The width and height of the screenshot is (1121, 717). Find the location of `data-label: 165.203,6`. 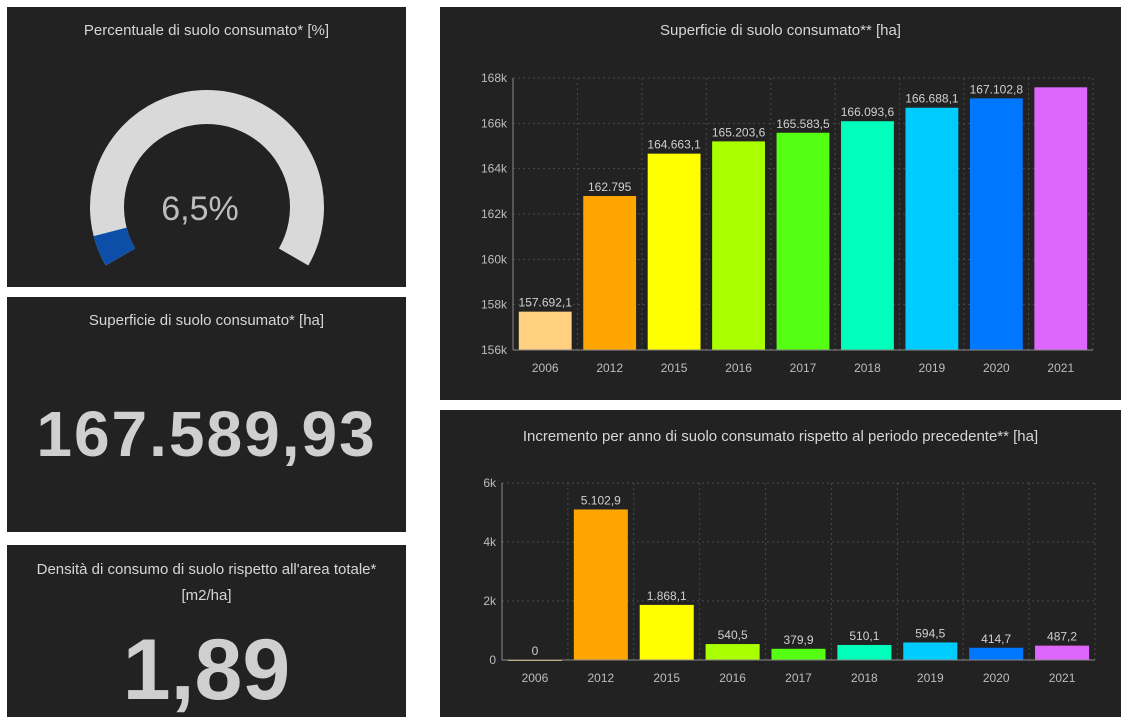

data-label: 165.203,6 is located at coordinates (739, 132).